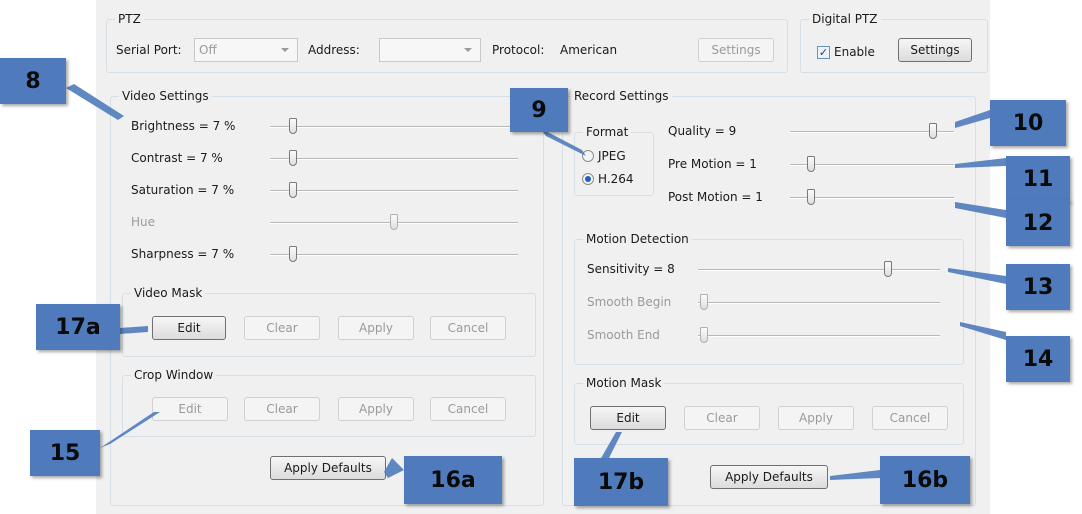  Describe the element at coordinates (1038, 287) in the screenshot. I see `callout-13: 13` at that location.